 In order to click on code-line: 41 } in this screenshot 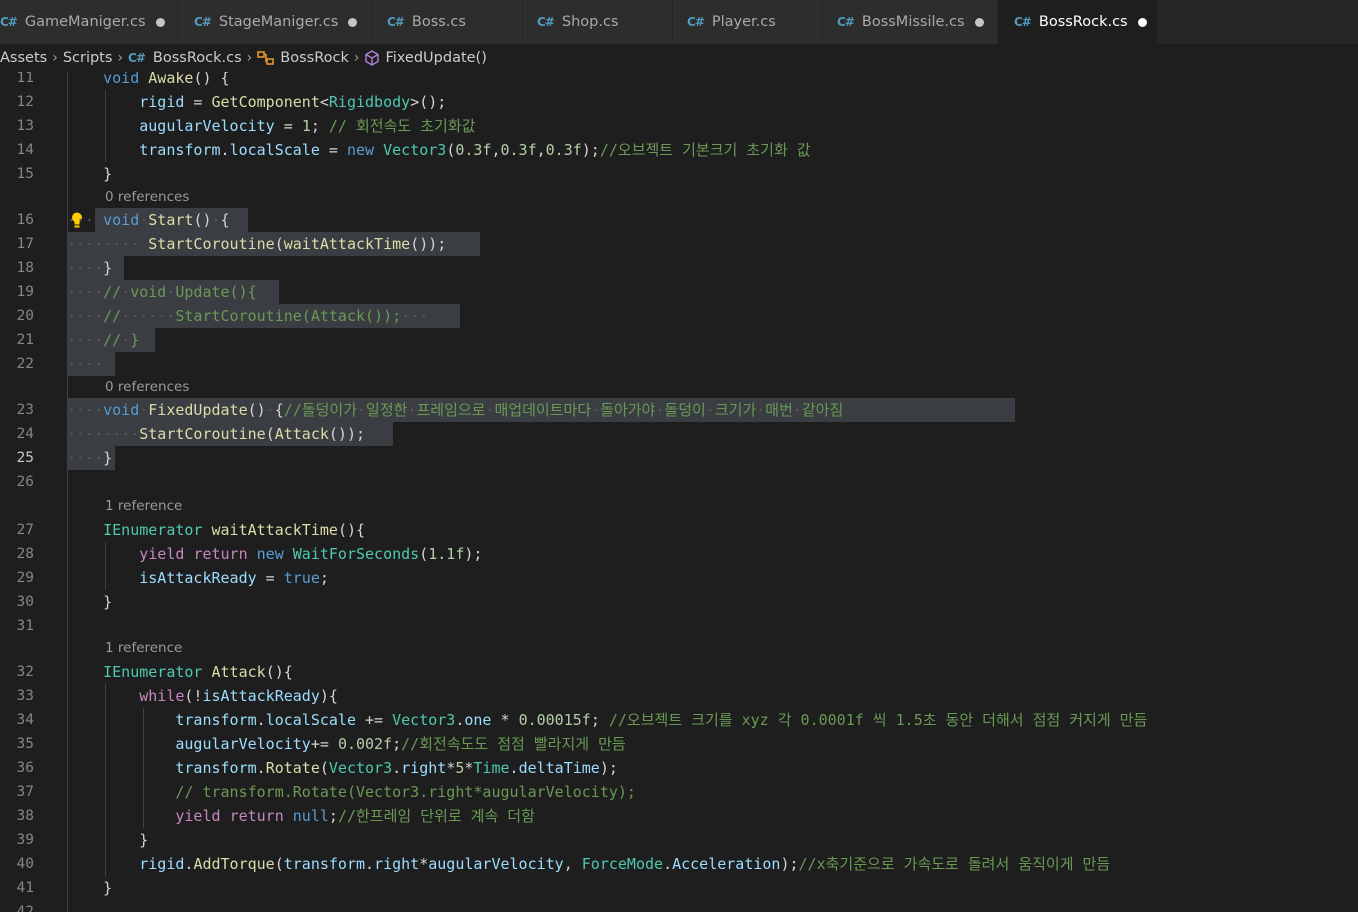, I will do `click(679, 888)`.